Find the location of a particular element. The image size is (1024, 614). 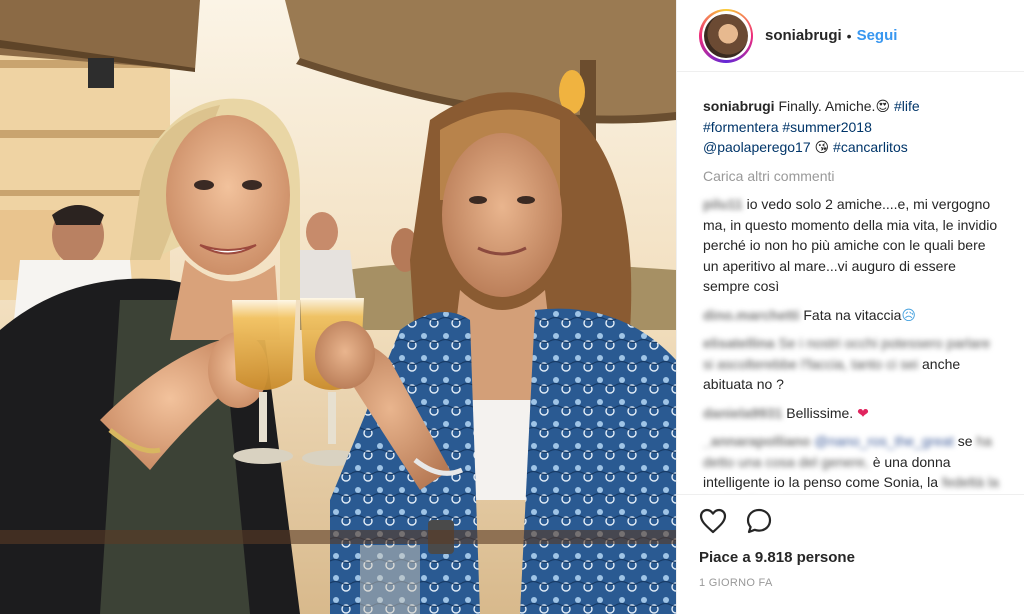

heart-eyes-emoji: 😍 is located at coordinates (883, 106).